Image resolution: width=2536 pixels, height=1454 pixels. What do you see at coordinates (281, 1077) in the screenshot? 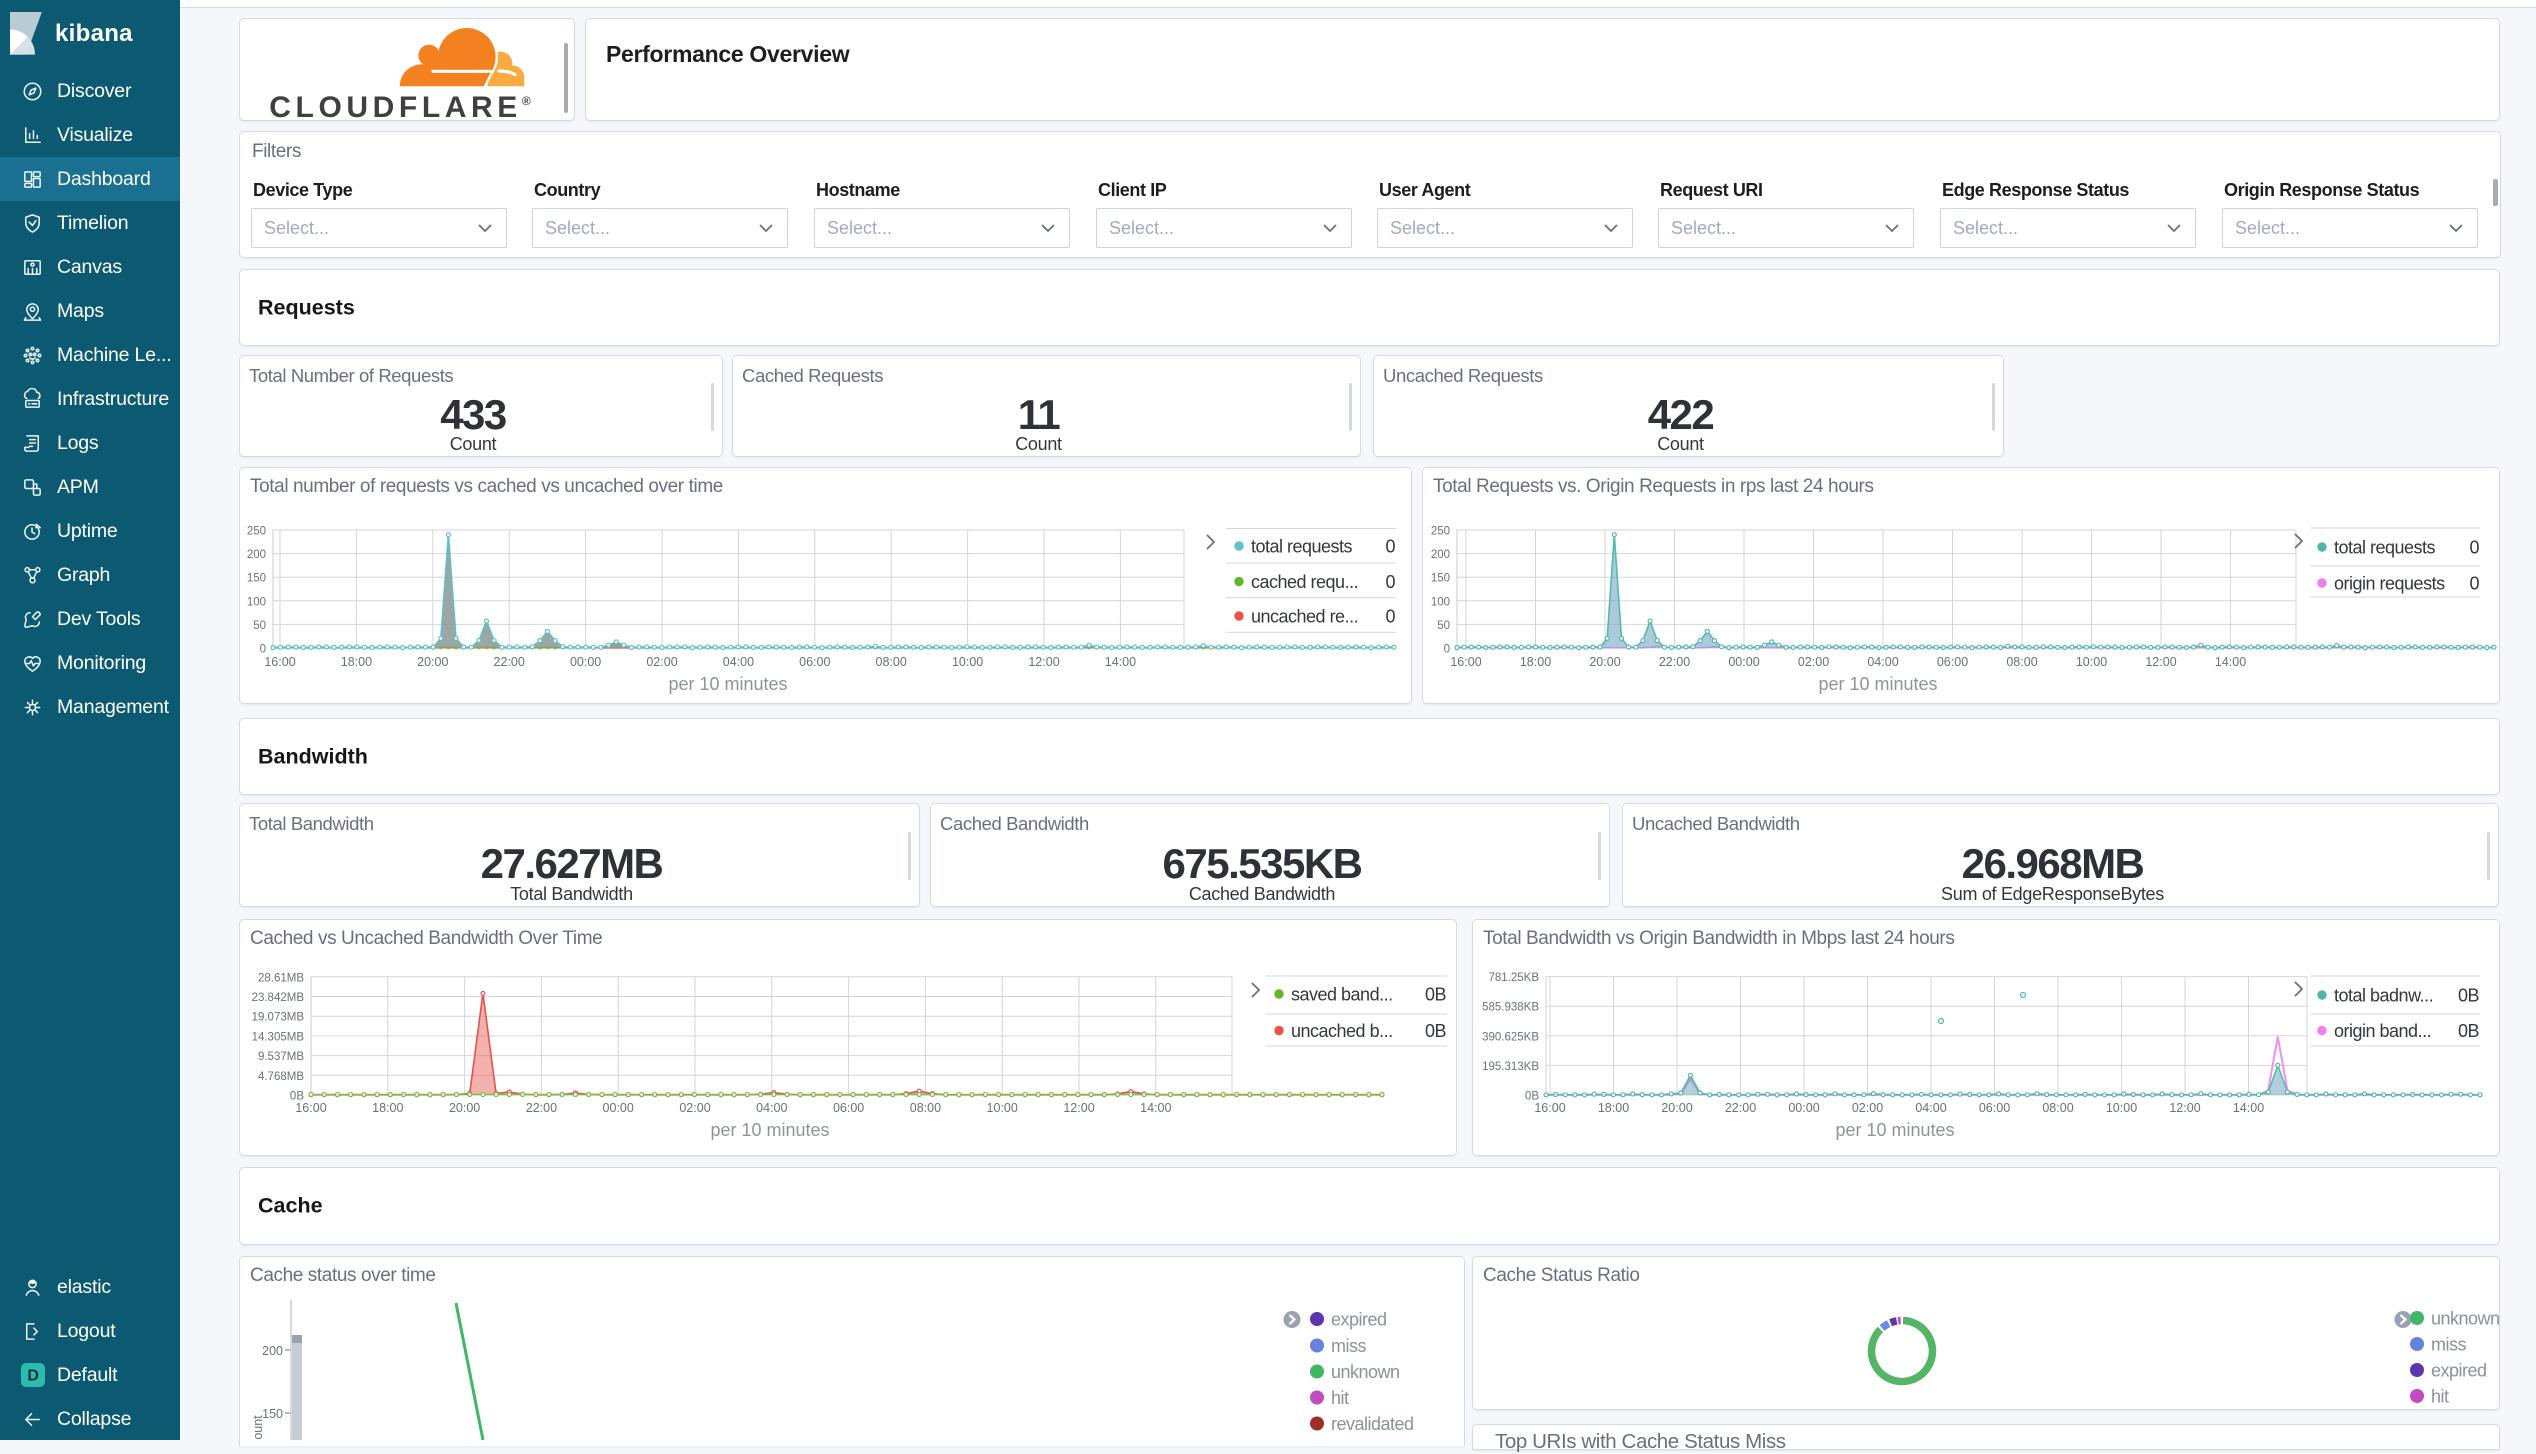
I see `svg-text: 4.768MB` at bounding box center [281, 1077].